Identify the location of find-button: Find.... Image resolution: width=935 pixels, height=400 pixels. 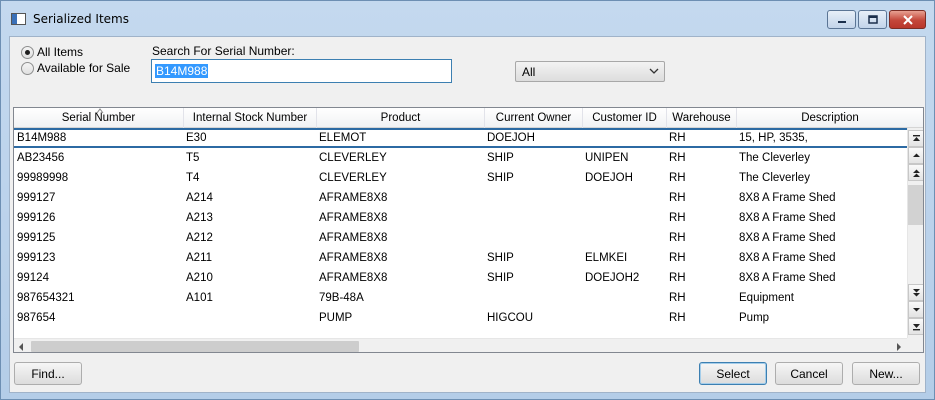
(48, 373).